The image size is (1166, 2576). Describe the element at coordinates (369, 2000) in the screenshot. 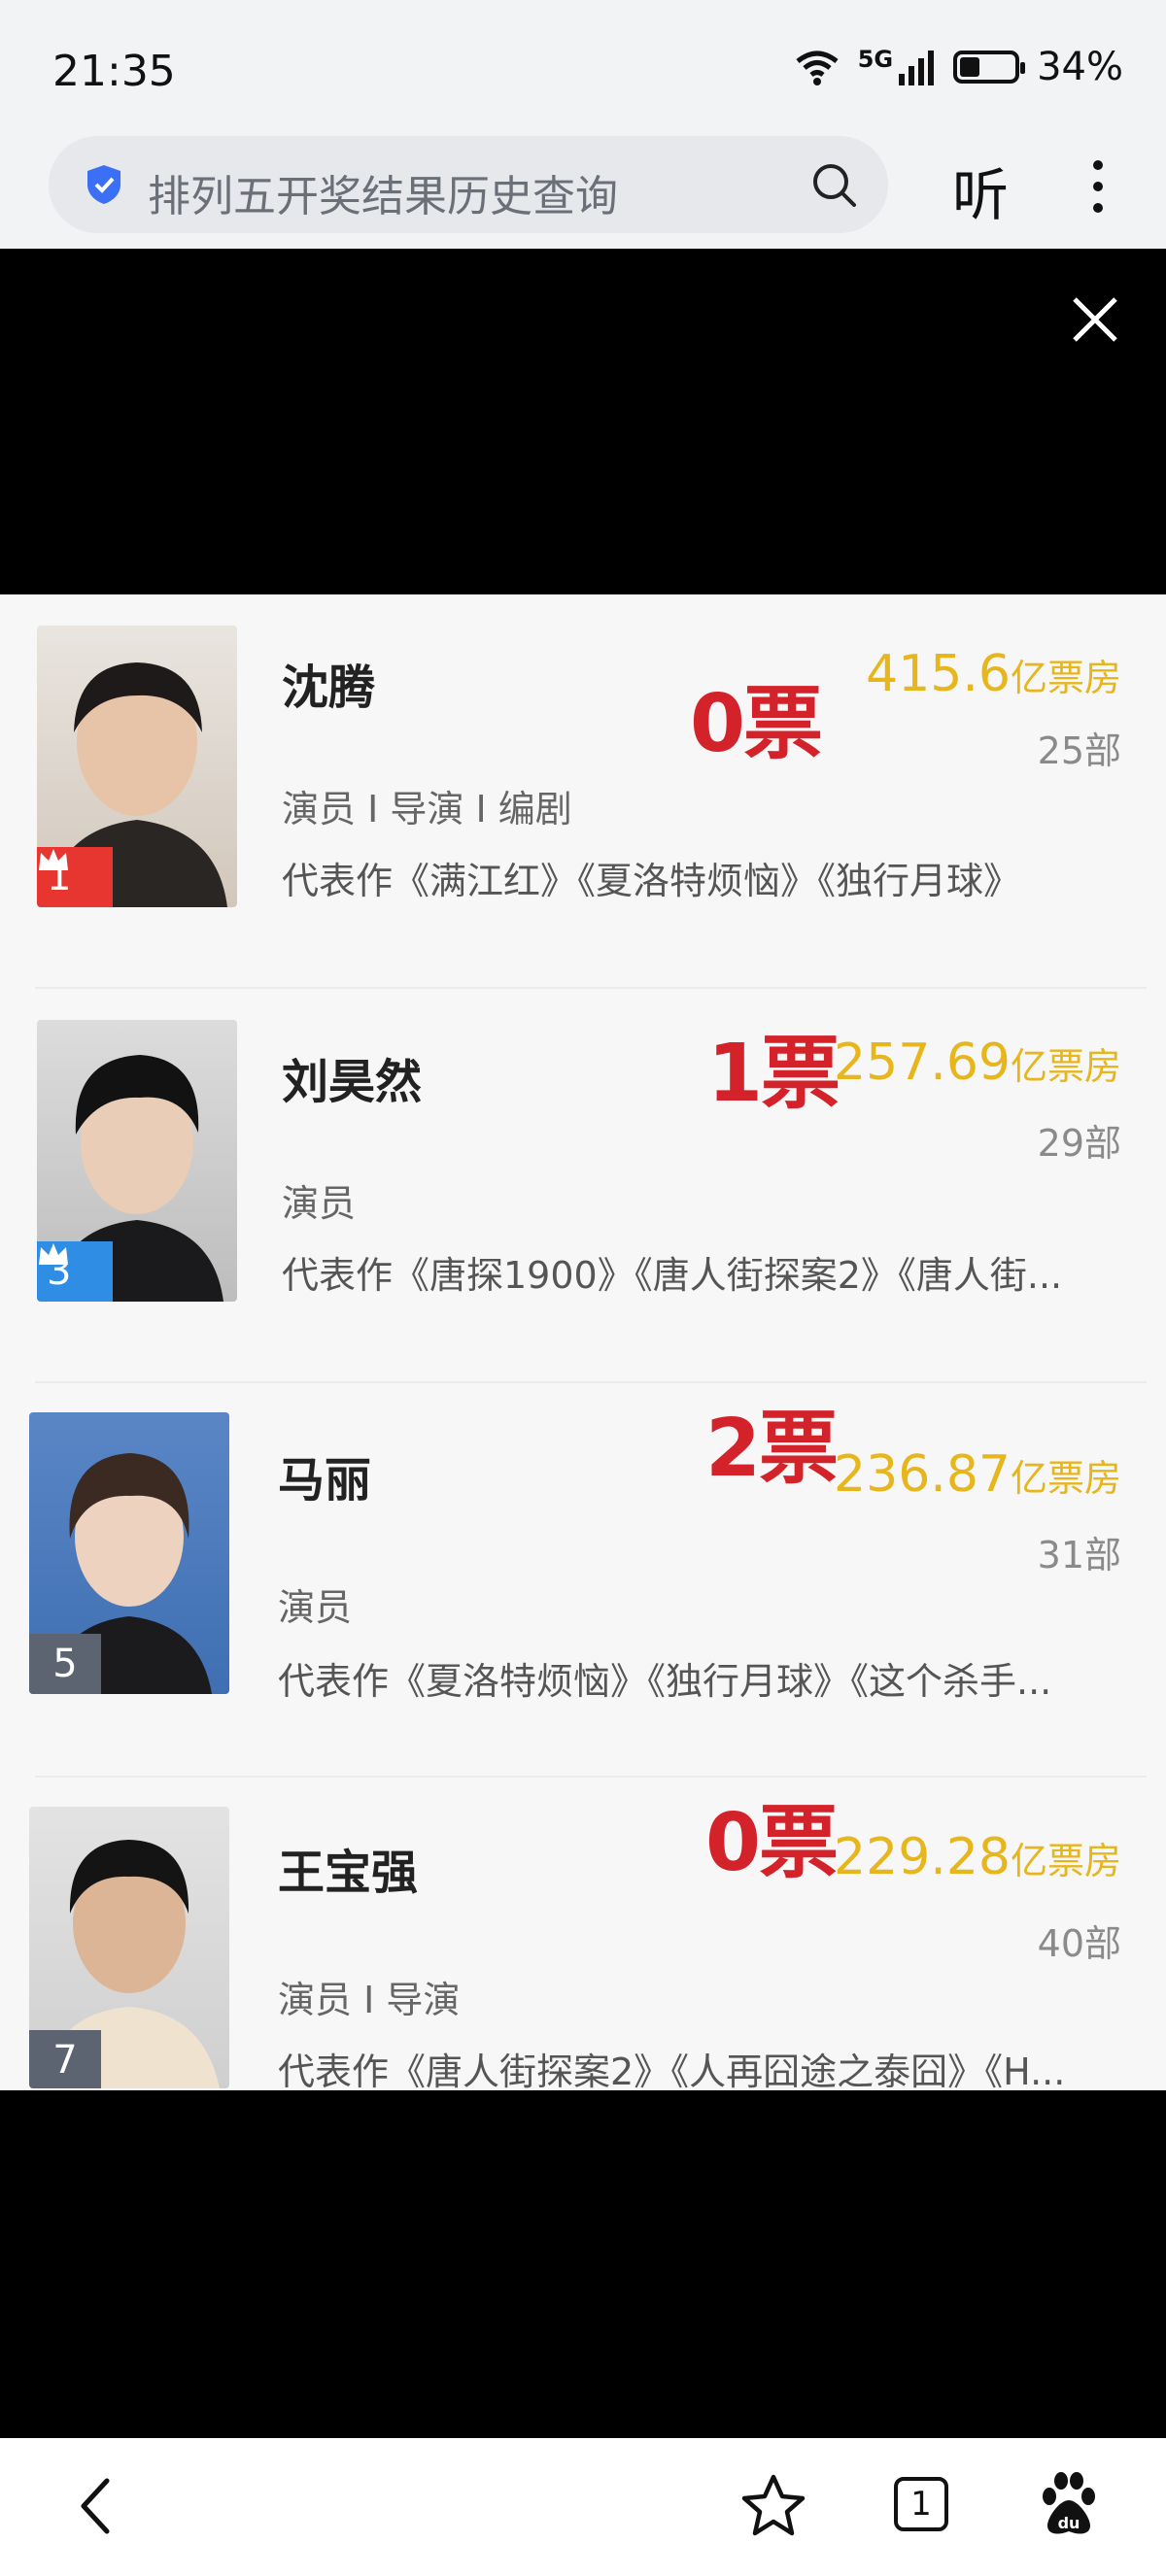

I see `person-roles: 演员 I 导演` at that location.